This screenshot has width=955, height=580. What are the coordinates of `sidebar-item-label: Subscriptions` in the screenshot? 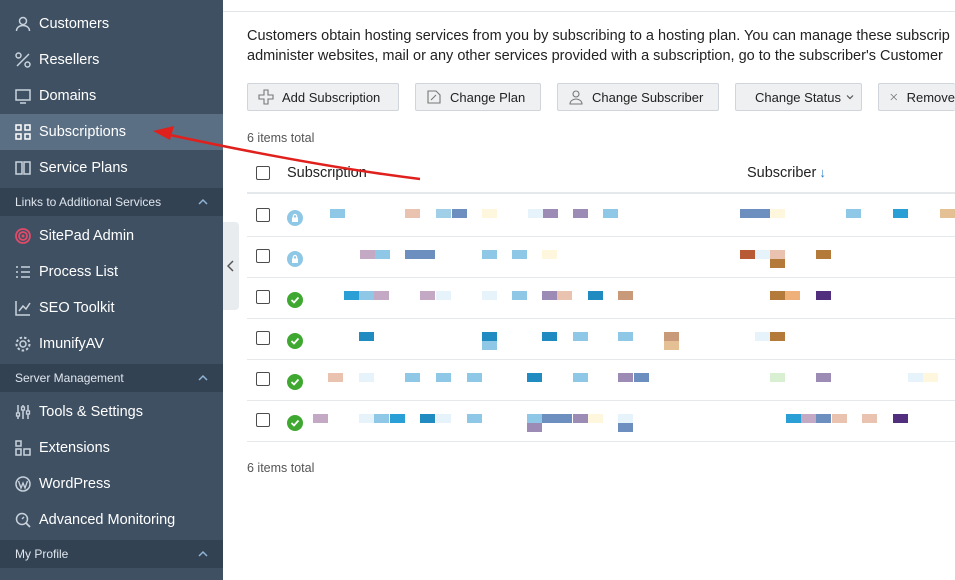 It's located at (83, 132).